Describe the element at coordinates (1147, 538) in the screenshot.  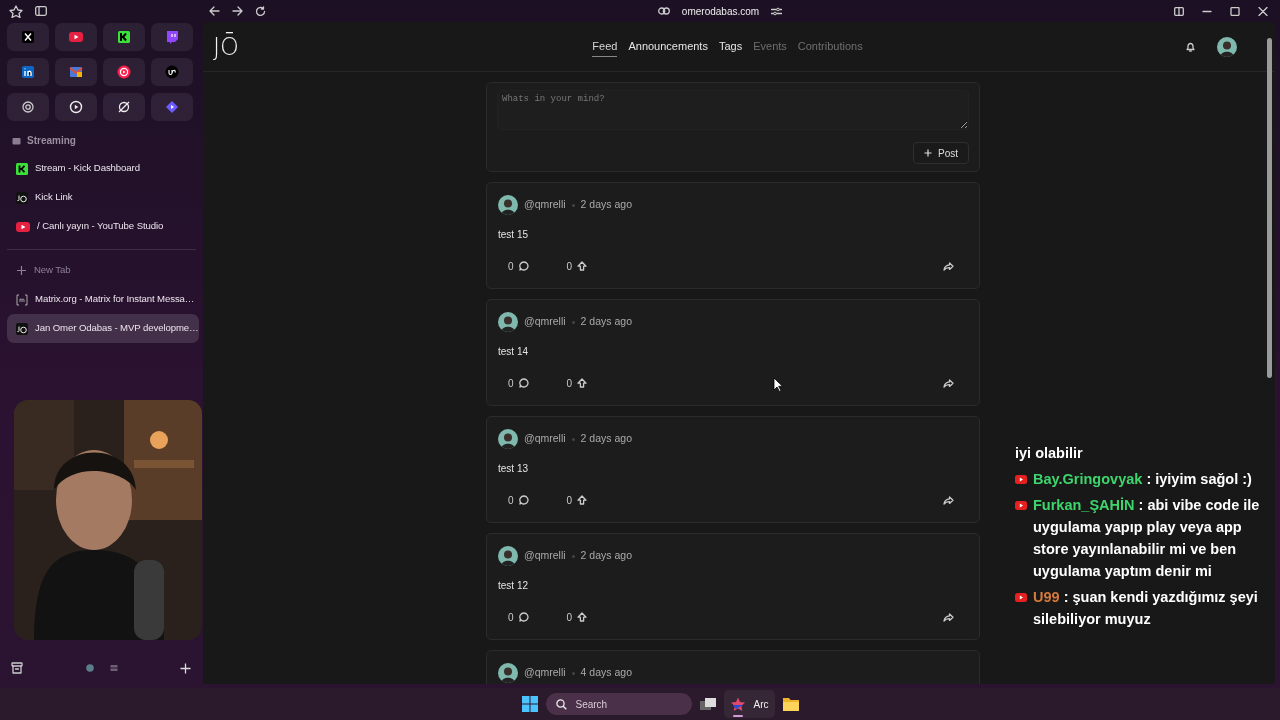
I see `chat-message: Furkan_ŞAHİN : abi vibe code ile uygulama yapıp play veya app store yayınlanabilir mi ve ben uygulama yaptım denir mi` at that location.